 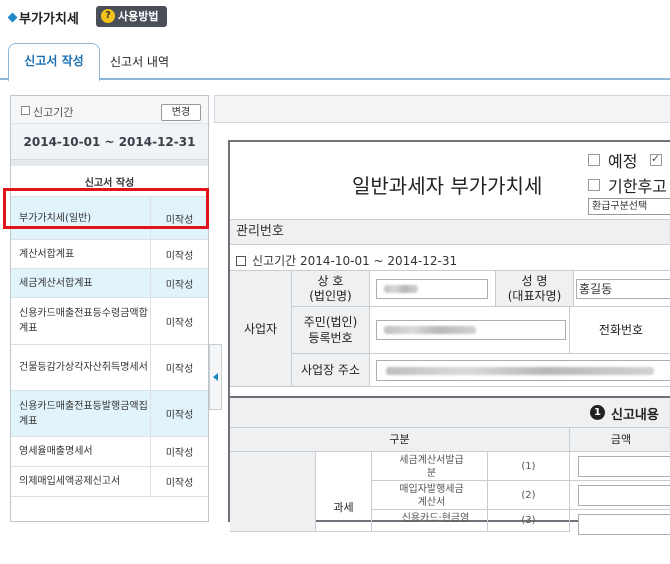 What do you see at coordinates (261, 329) in the screenshot?
I see `business-label: 사업자` at bounding box center [261, 329].